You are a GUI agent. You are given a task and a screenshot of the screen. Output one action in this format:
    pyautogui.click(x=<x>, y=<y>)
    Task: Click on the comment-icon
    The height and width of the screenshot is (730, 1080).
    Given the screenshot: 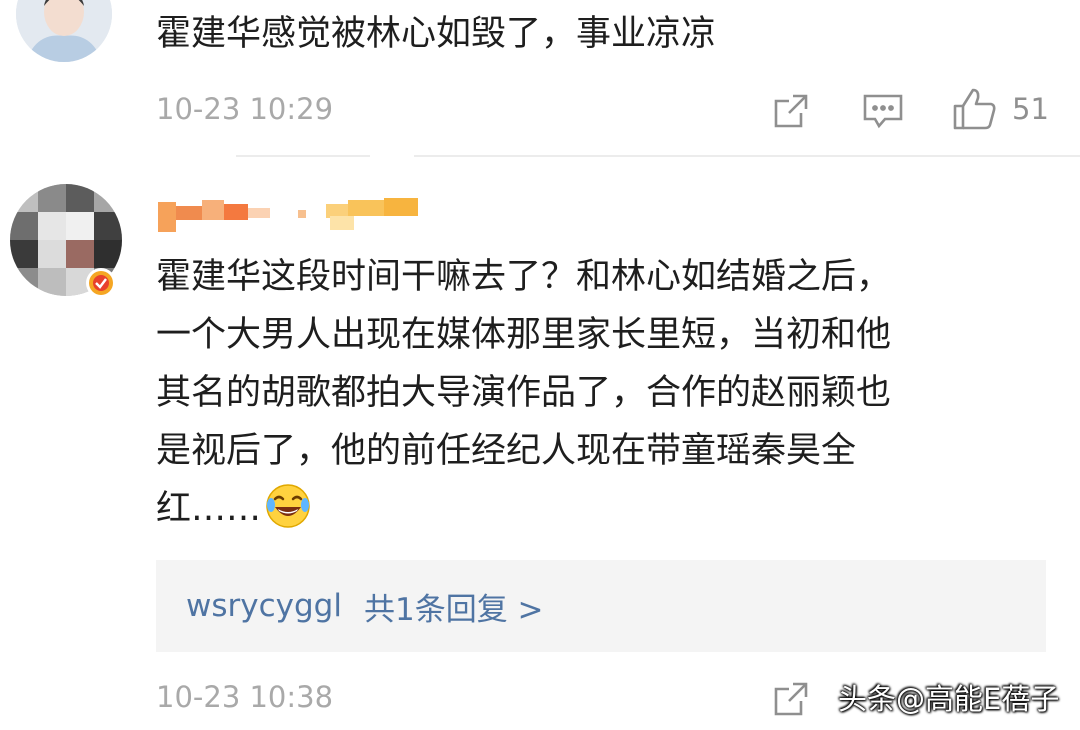 What is the action you would take?
    pyautogui.click(x=883, y=111)
    